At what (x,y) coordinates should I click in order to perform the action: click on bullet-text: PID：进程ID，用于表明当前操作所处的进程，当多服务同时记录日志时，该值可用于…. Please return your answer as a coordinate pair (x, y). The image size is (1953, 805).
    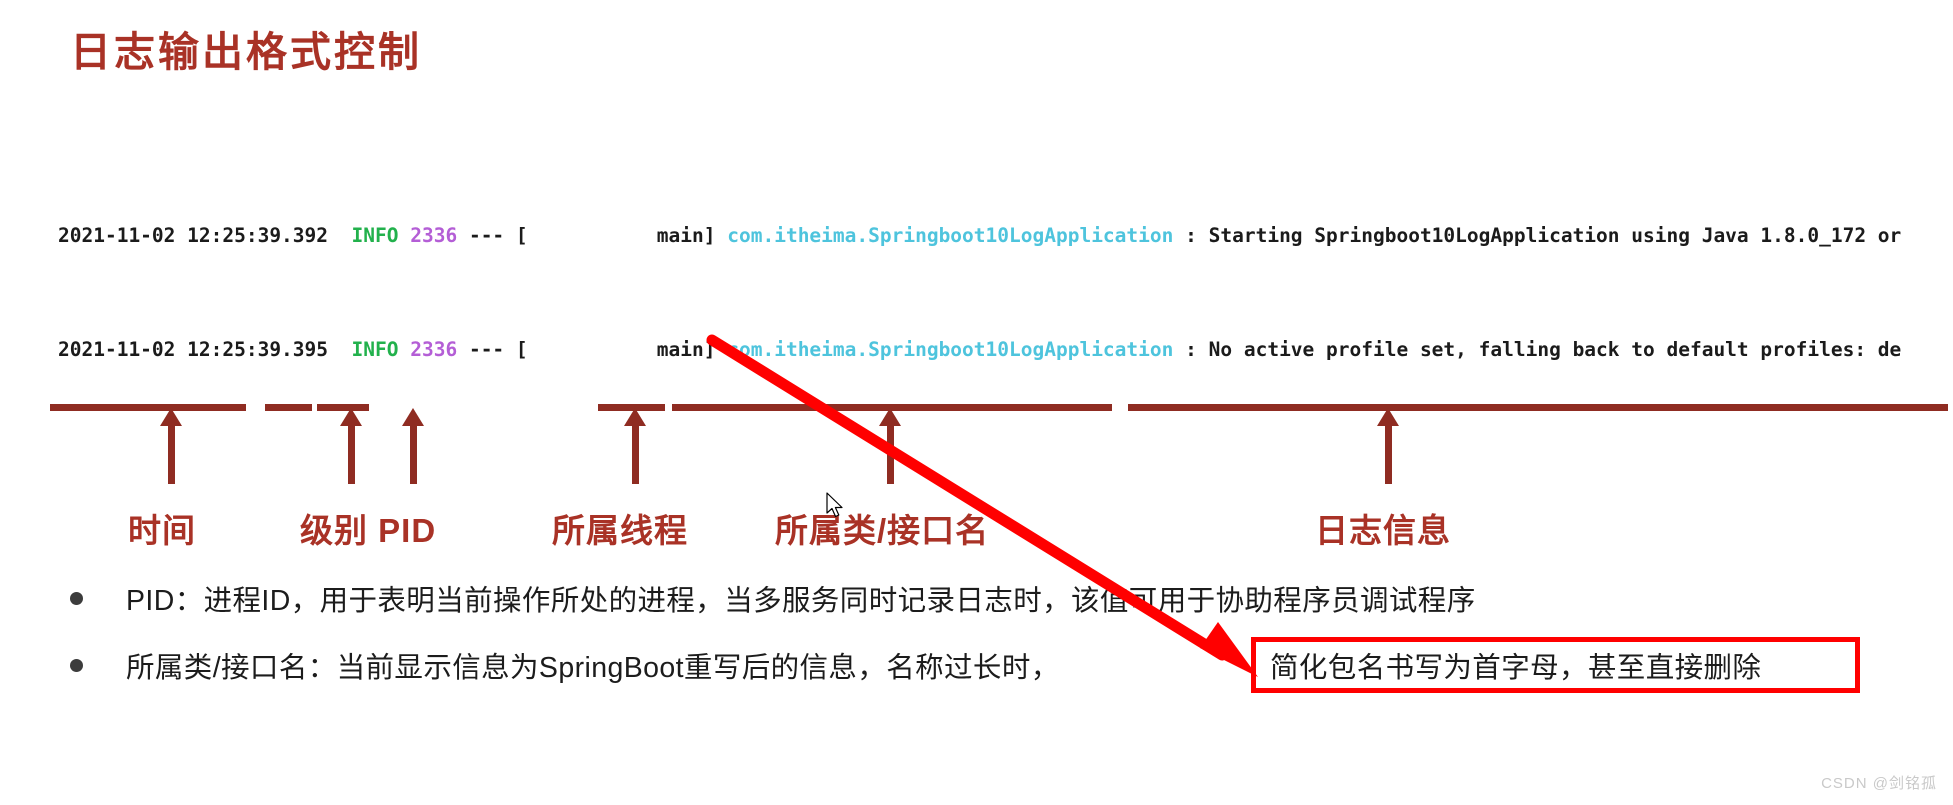
    Looking at the image, I should click on (801, 601).